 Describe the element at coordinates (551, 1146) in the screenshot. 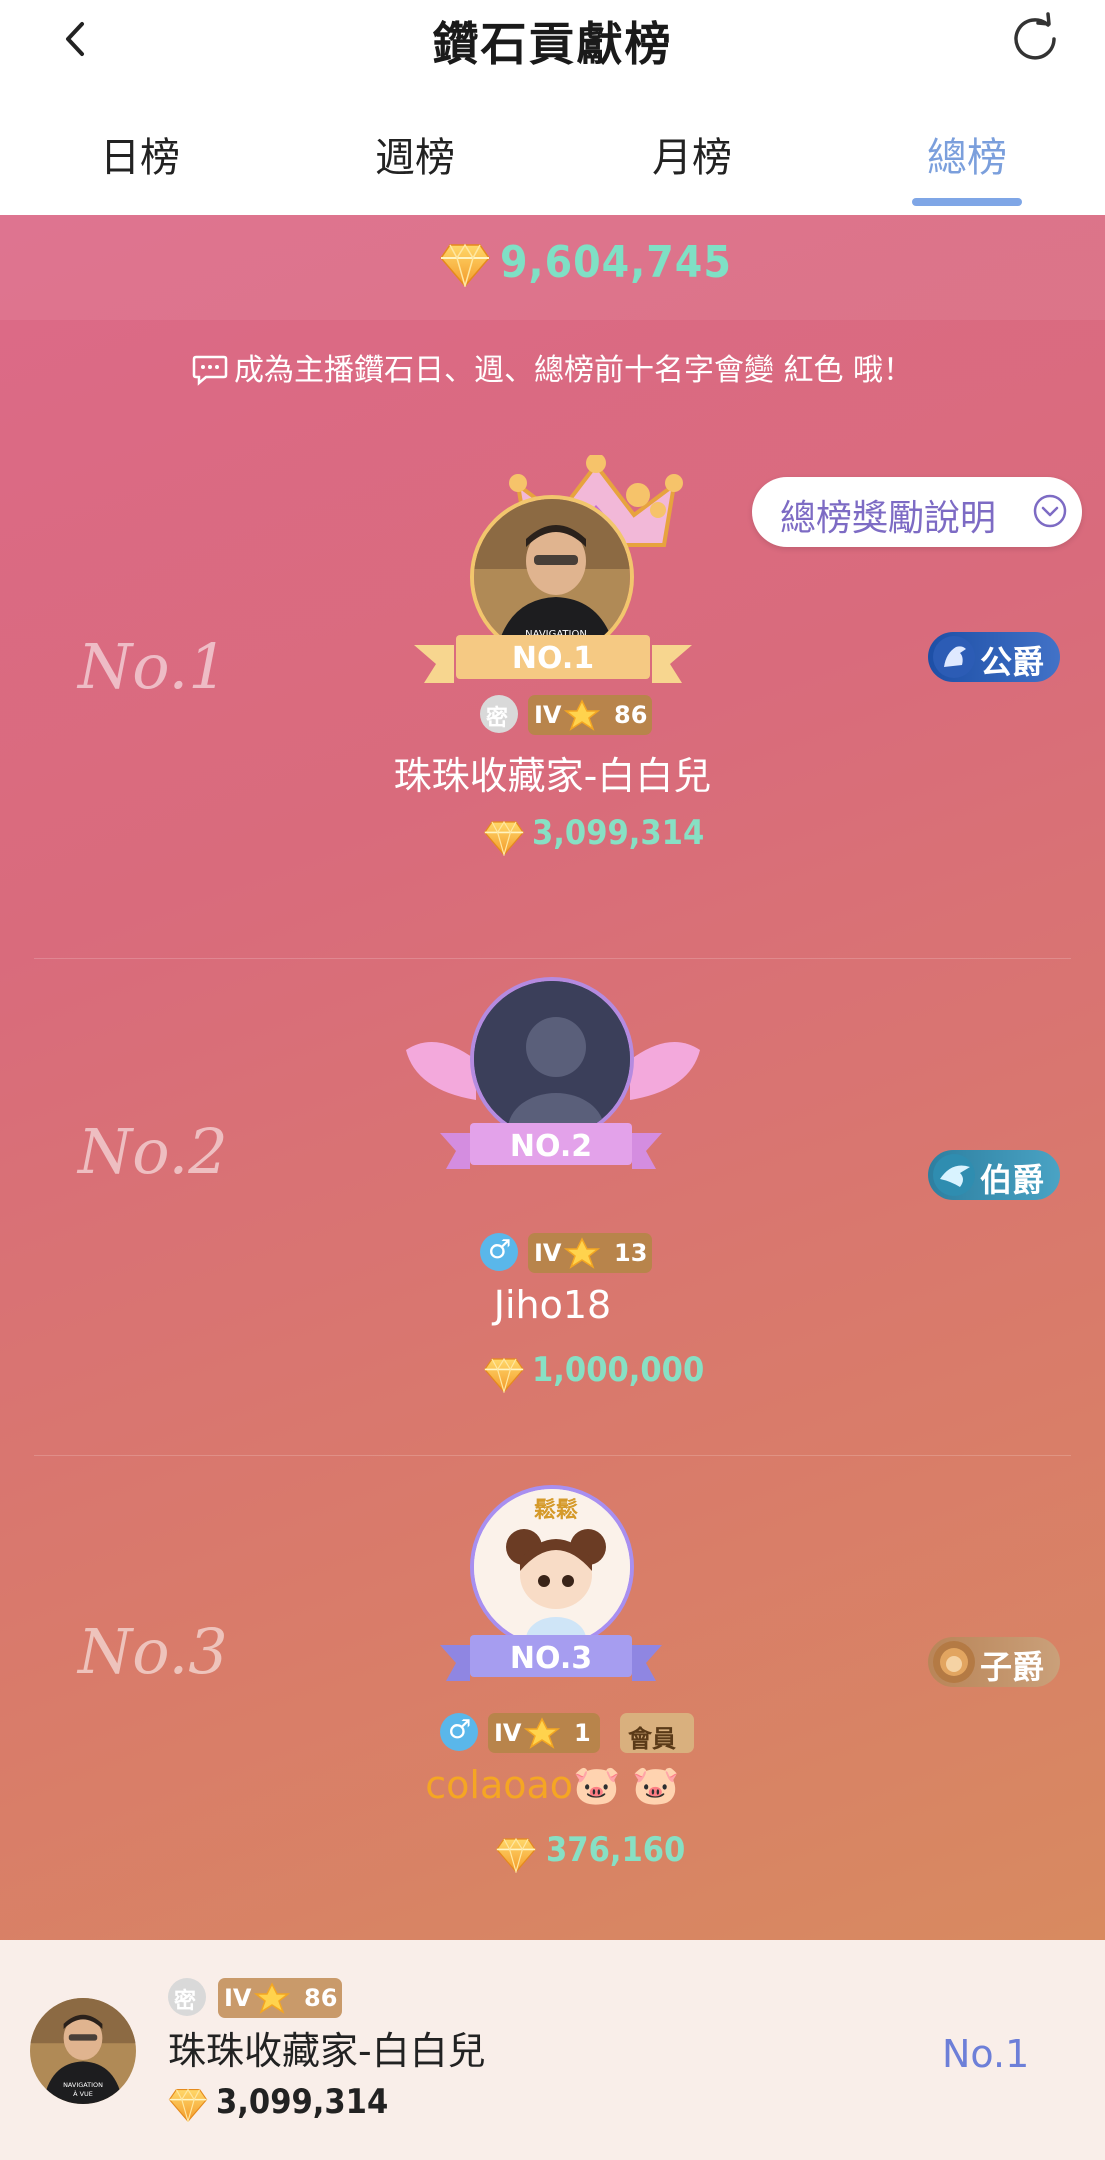

I see `ribbon-label: NO.2` at that location.